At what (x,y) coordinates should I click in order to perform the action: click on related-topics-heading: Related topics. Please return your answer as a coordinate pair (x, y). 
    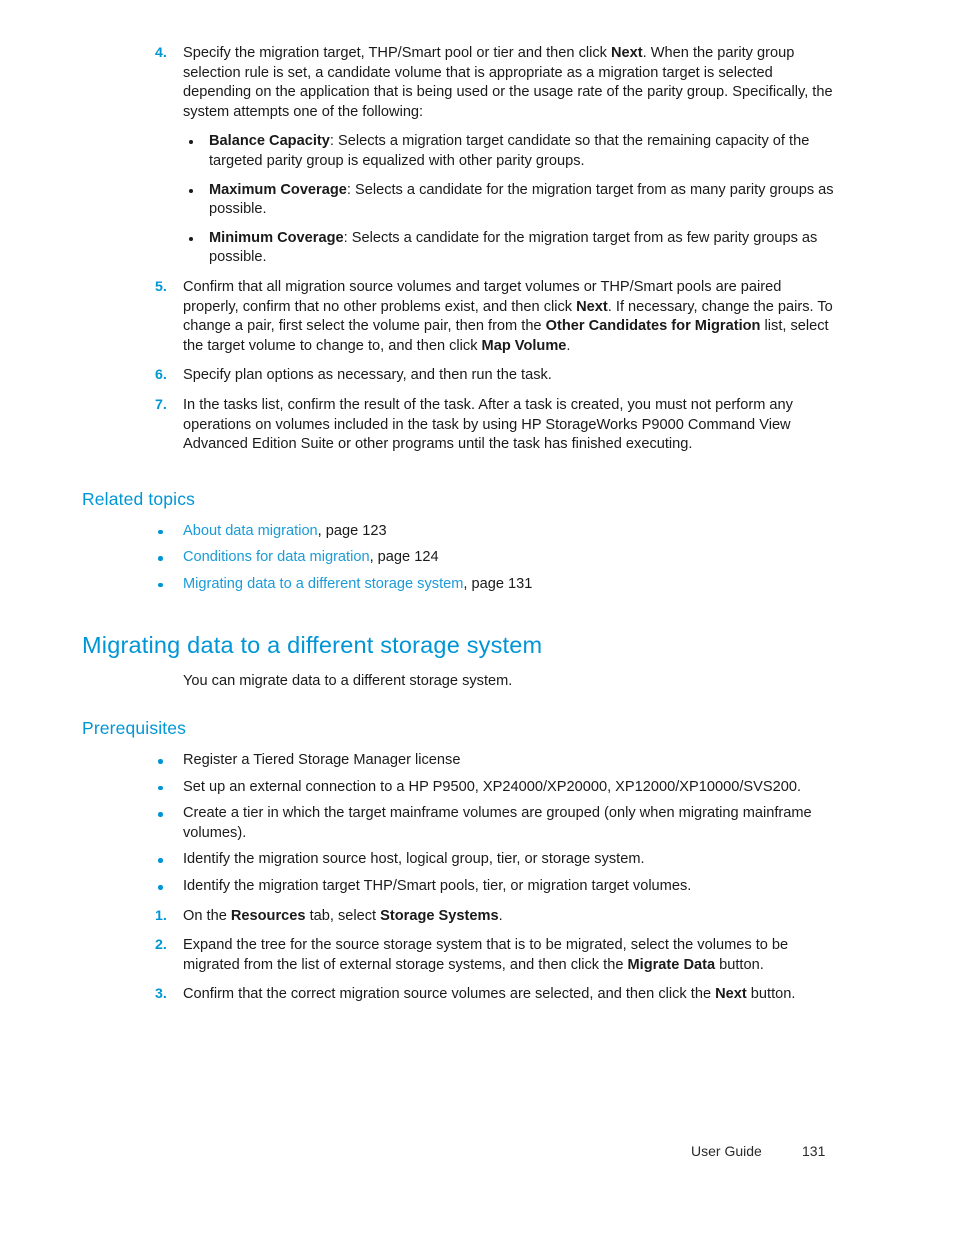
    Looking at the image, I should click on (138, 498).